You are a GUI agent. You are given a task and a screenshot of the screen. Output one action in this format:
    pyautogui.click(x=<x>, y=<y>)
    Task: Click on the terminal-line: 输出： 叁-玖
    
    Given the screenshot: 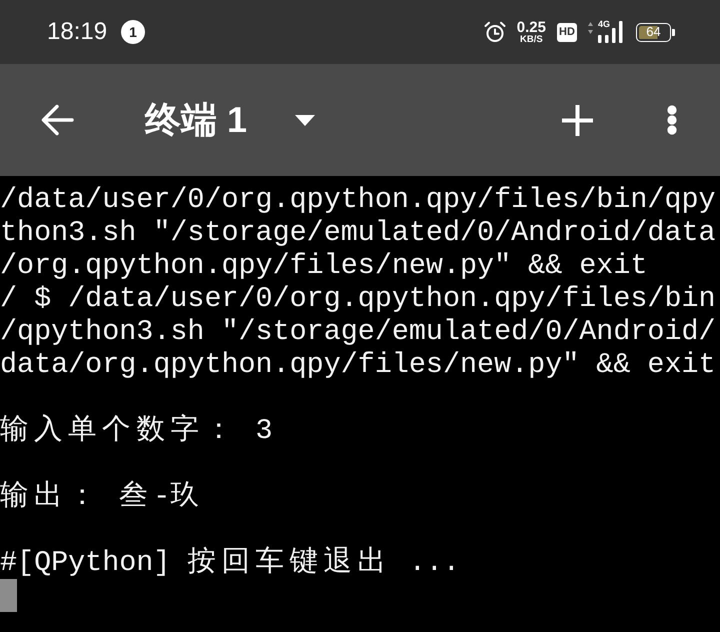 What is the action you would take?
    pyautogui.click(x=100, y=496)
    